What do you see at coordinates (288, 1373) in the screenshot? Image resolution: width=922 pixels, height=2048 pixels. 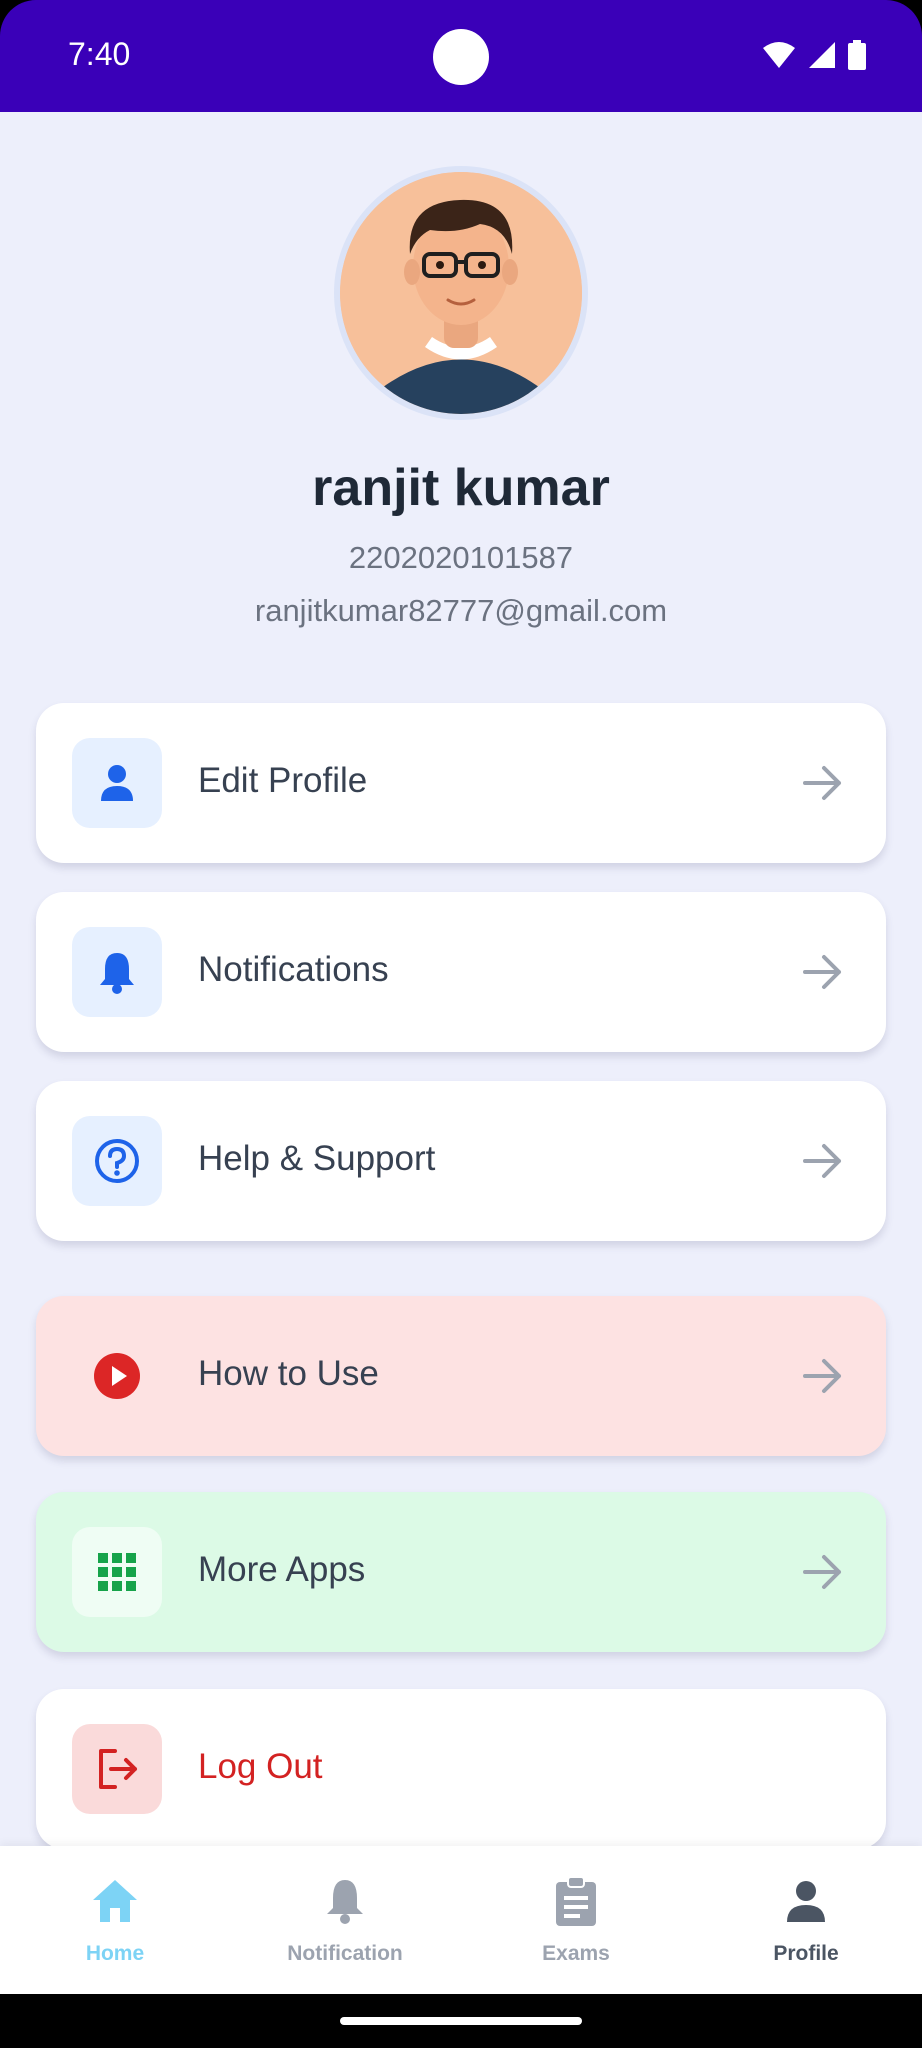 I see `how-to-use-label: How to Use` at bounding box center [288, 1373].